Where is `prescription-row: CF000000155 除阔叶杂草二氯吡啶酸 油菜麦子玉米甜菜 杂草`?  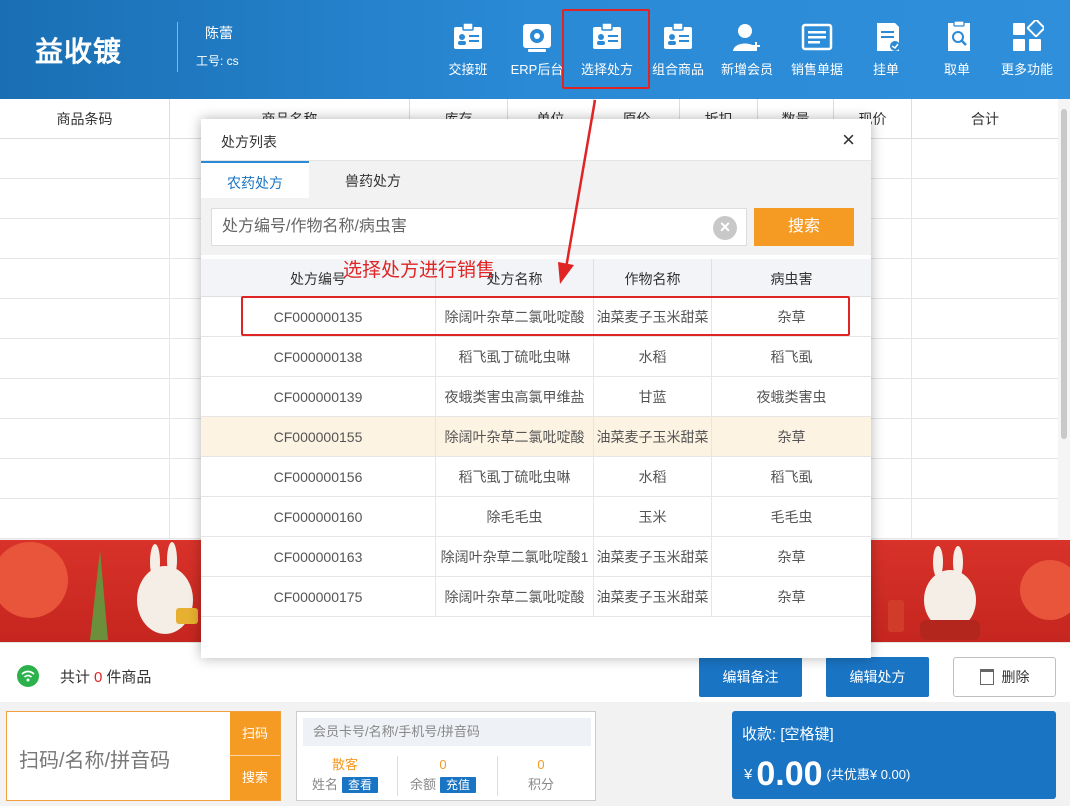
prescription-row: CF000000155 除阔叶杂草二氯吡啶酸 油菜麦子玉米甜菜 杂草 is located at coordinates (536, 437).